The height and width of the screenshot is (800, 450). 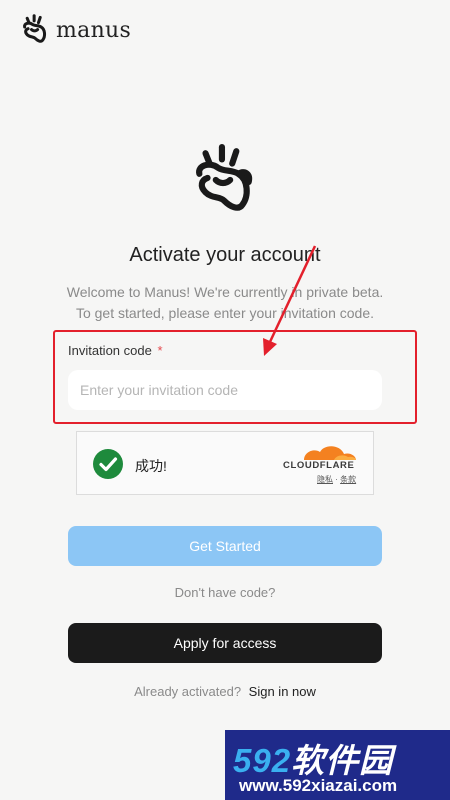 I want to click on manus-logo-icon, so click(x=224, y=177).